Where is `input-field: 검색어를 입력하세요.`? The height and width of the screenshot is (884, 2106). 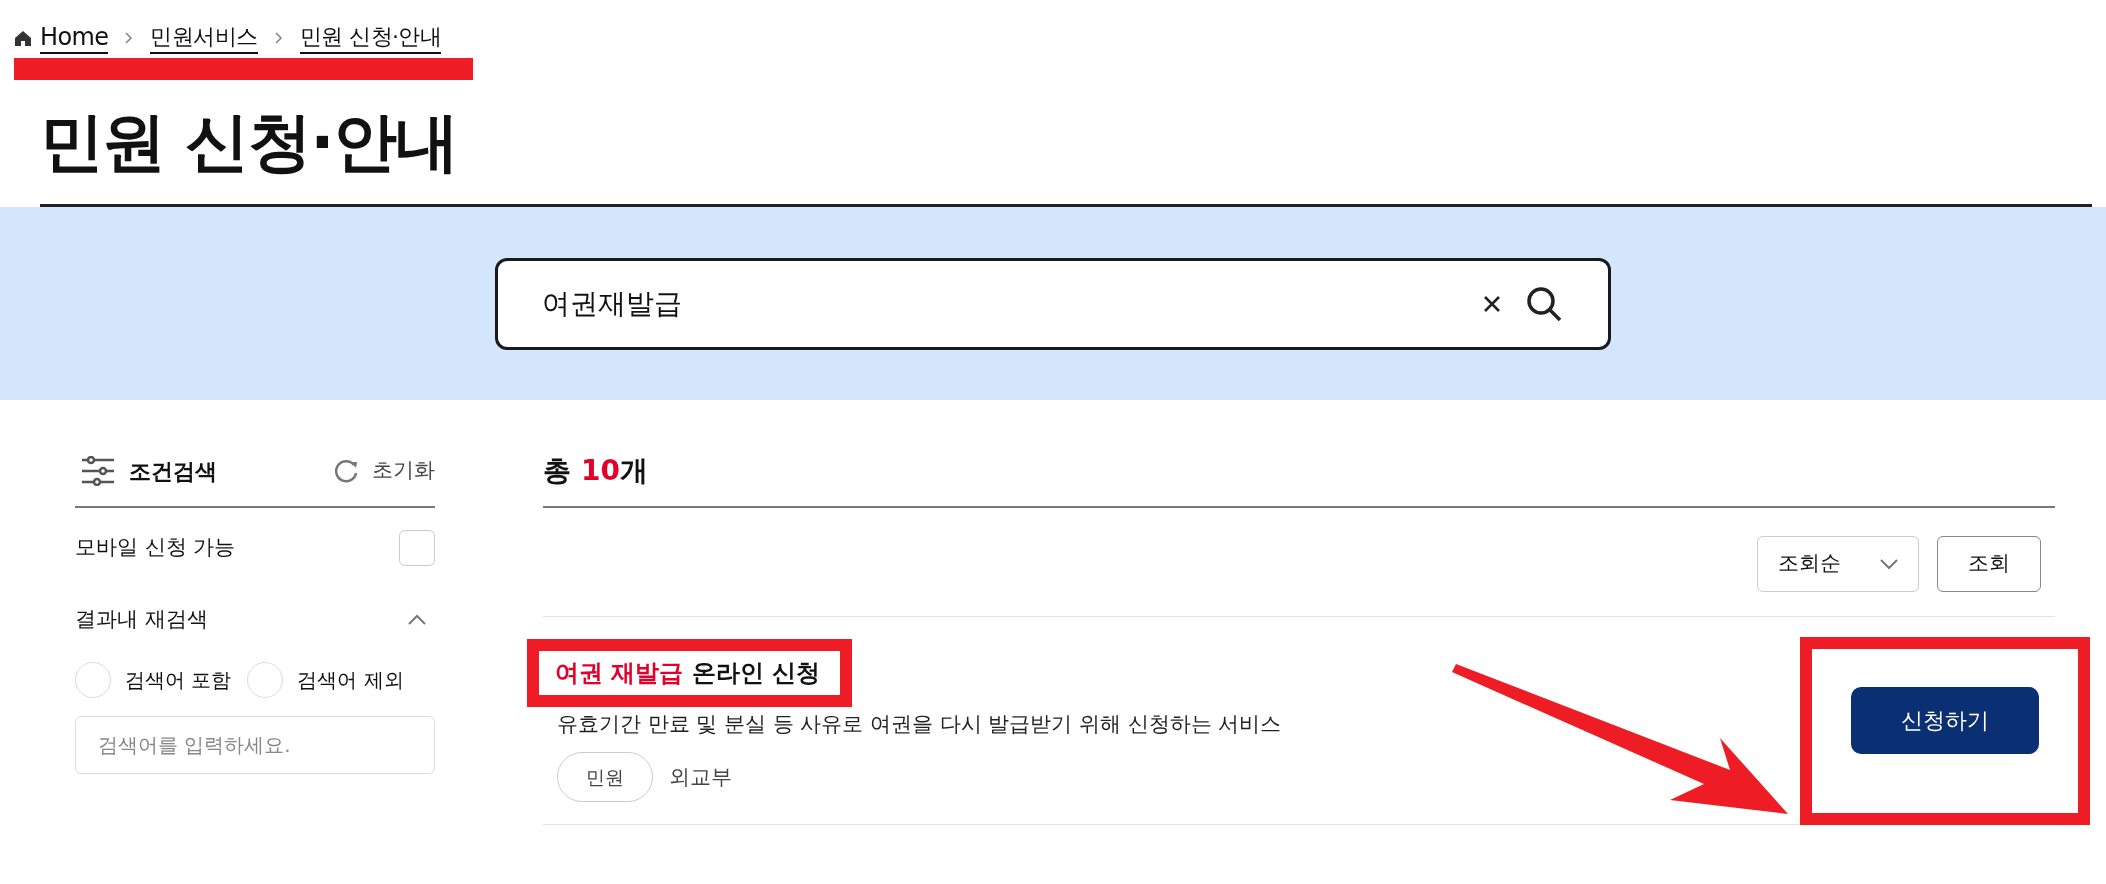
input-field: 검색어를 입력하세요. is located at coordinates (255, 744).